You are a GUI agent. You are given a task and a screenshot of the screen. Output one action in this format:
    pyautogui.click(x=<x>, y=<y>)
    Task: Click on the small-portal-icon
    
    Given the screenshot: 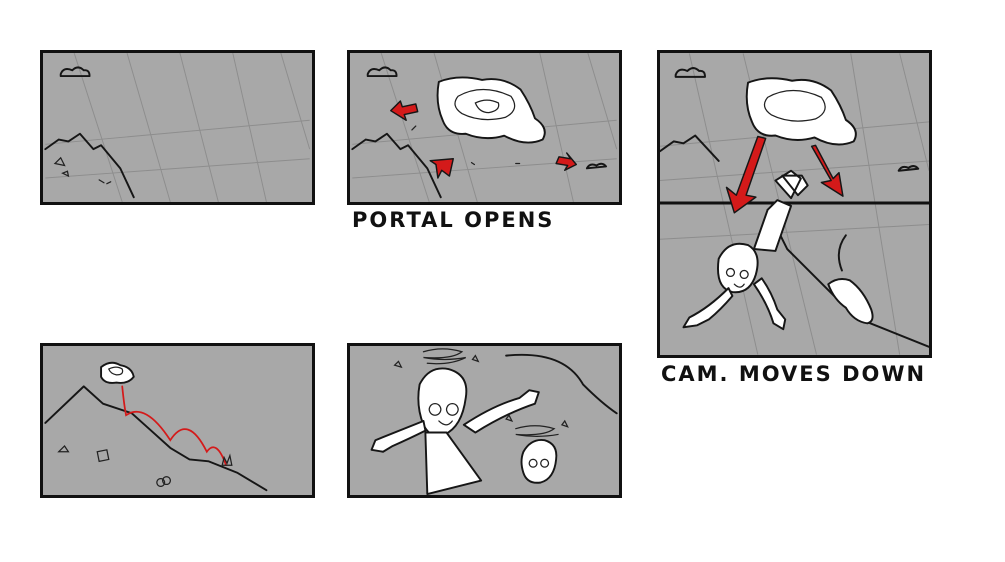 What is the action you would take?
    pyautogui.click(x=117, y=372)
    